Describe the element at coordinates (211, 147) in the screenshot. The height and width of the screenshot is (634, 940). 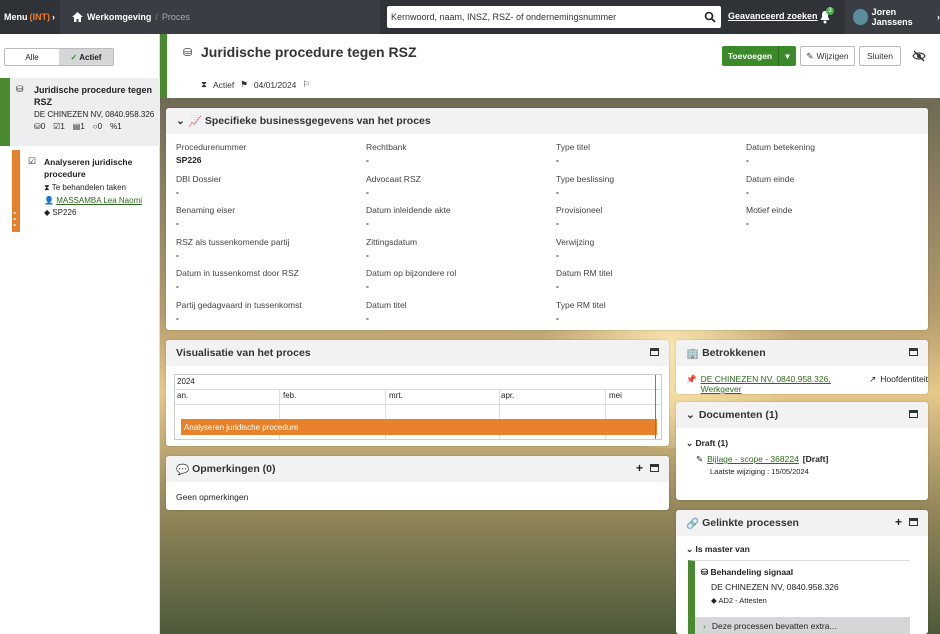
I see `business-field-label: Procedurenummer` at that location.